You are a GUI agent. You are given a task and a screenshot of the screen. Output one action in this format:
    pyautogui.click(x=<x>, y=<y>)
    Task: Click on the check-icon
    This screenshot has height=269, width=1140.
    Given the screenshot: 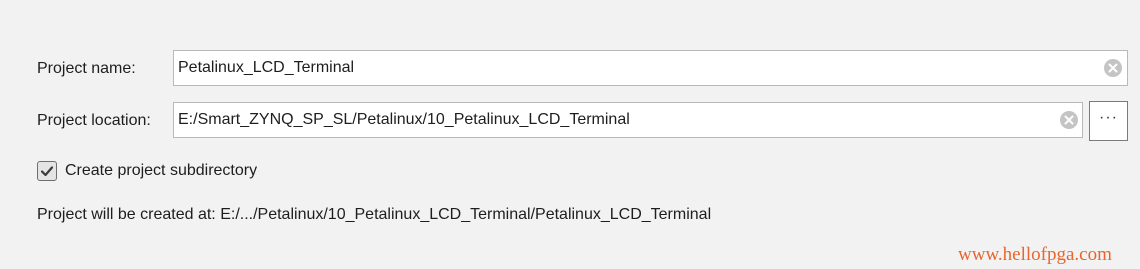 What is the action you would take?
    pyautogui.click(x=47, y=171)
    